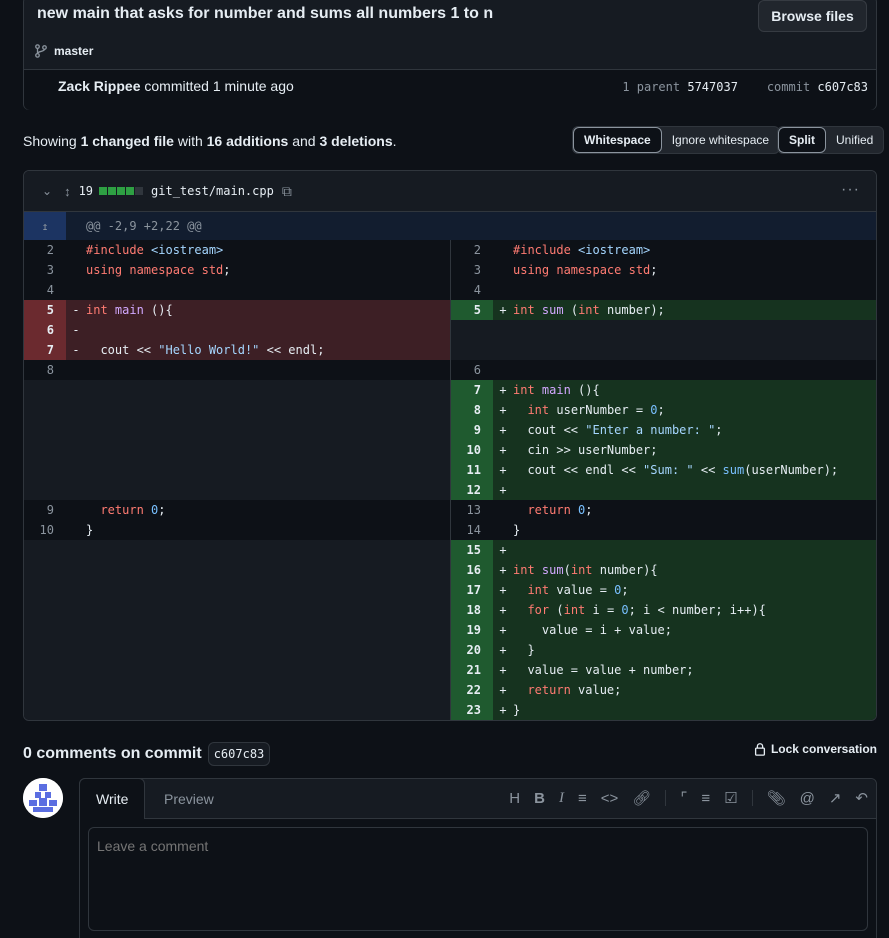 Image resolution: width=889 pixels, height=938 pixels. Describe the element at coordinates (802, 140) in the screenshot. I see `split-button: Split` at that location.